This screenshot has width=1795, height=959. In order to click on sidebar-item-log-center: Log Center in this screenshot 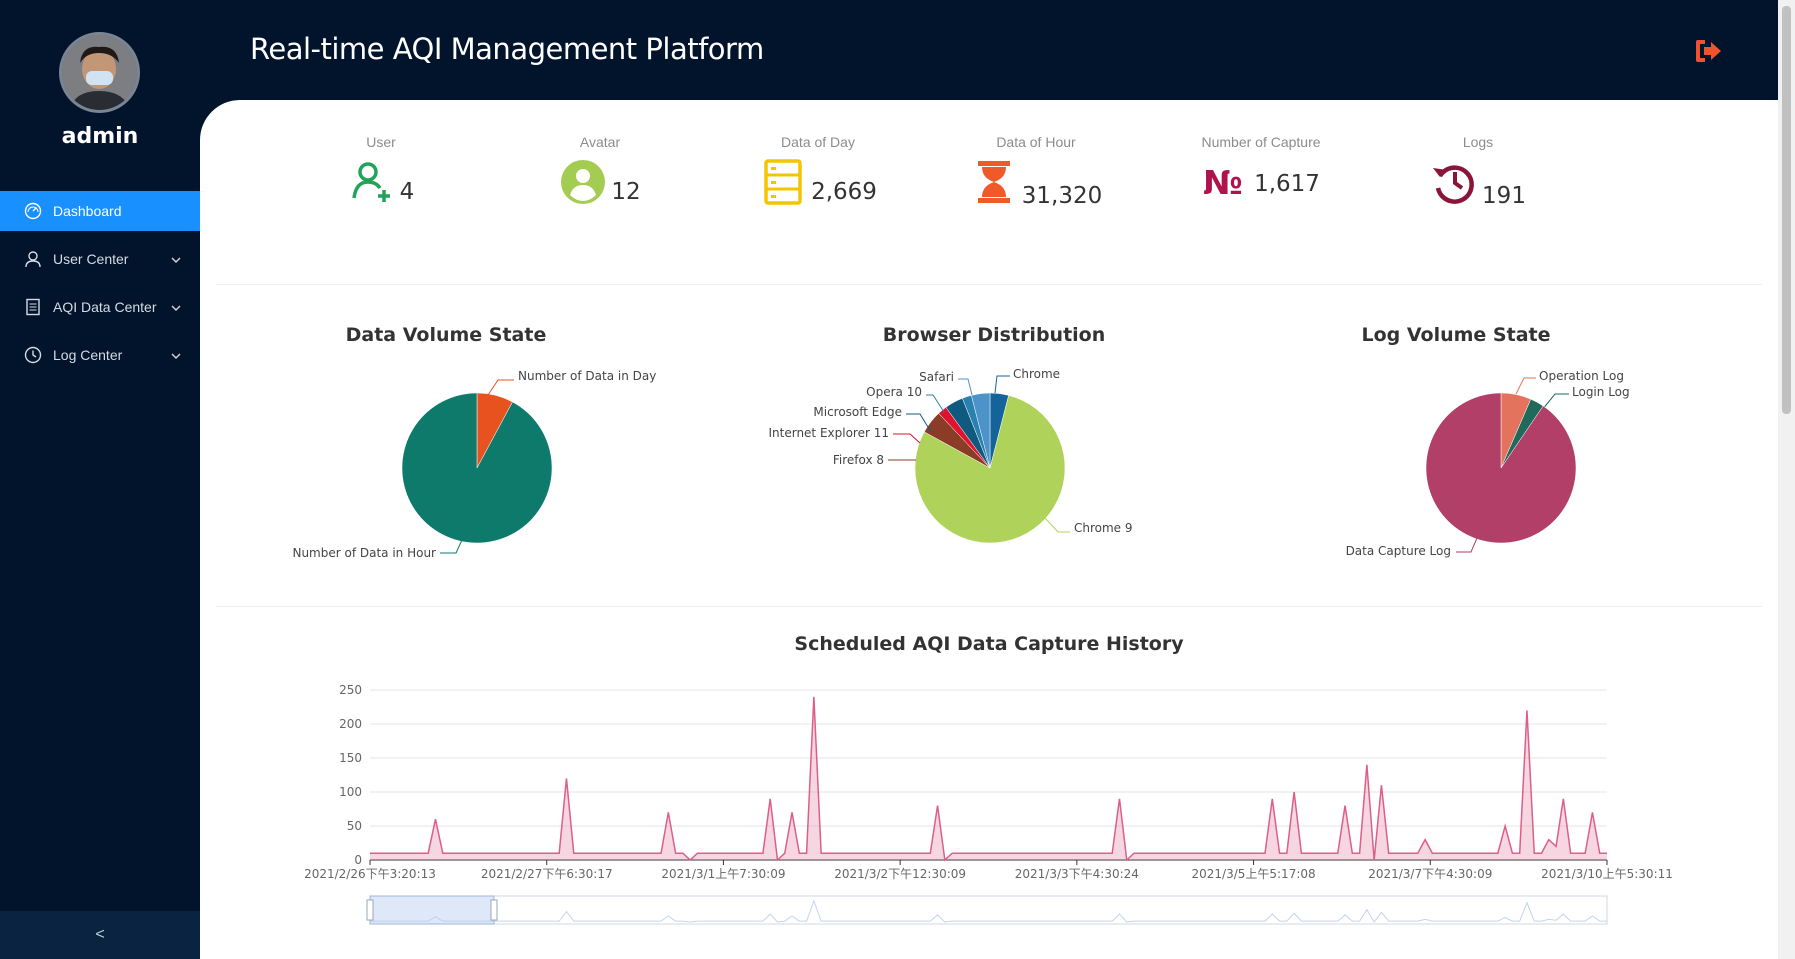, I will do `click(100, 355)`.